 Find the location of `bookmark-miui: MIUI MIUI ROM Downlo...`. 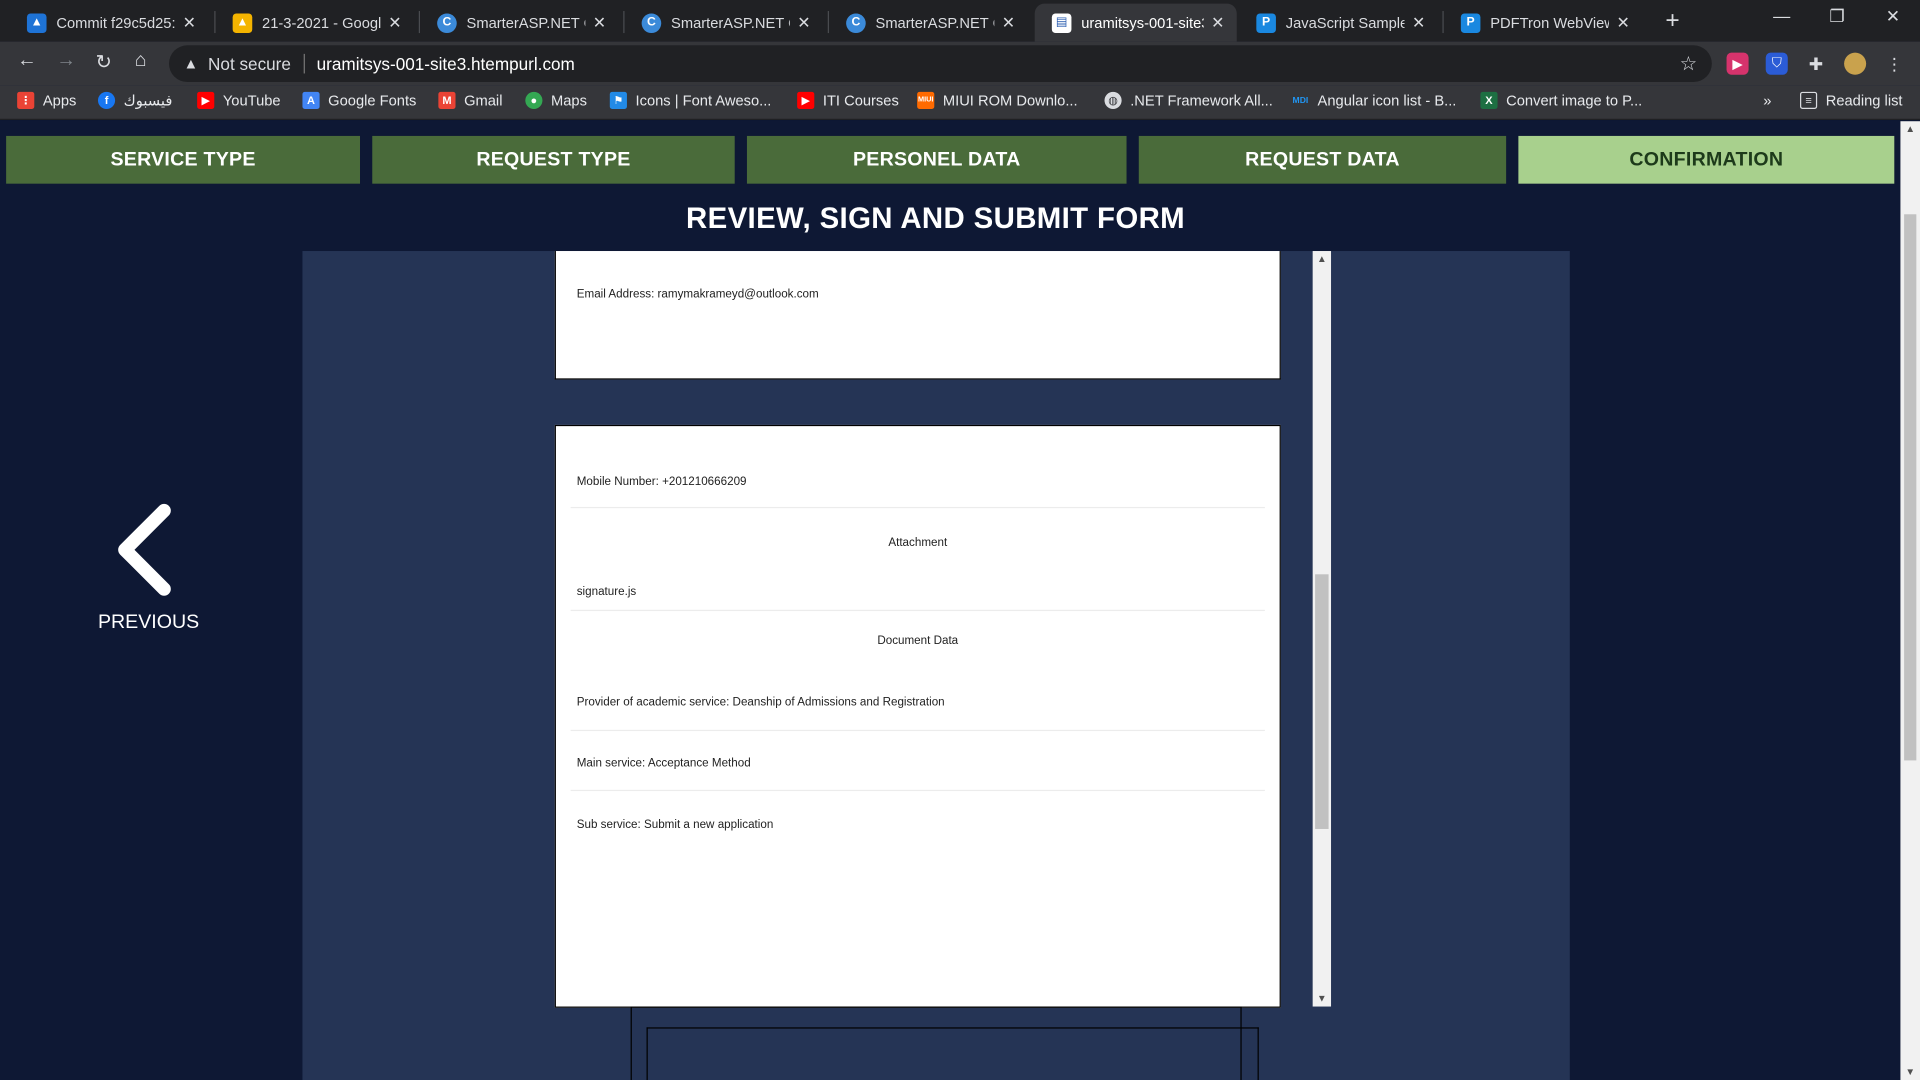

bookmark-miui: MIUI MIUI ROM Downlo... is located at coordinates (997, 100).